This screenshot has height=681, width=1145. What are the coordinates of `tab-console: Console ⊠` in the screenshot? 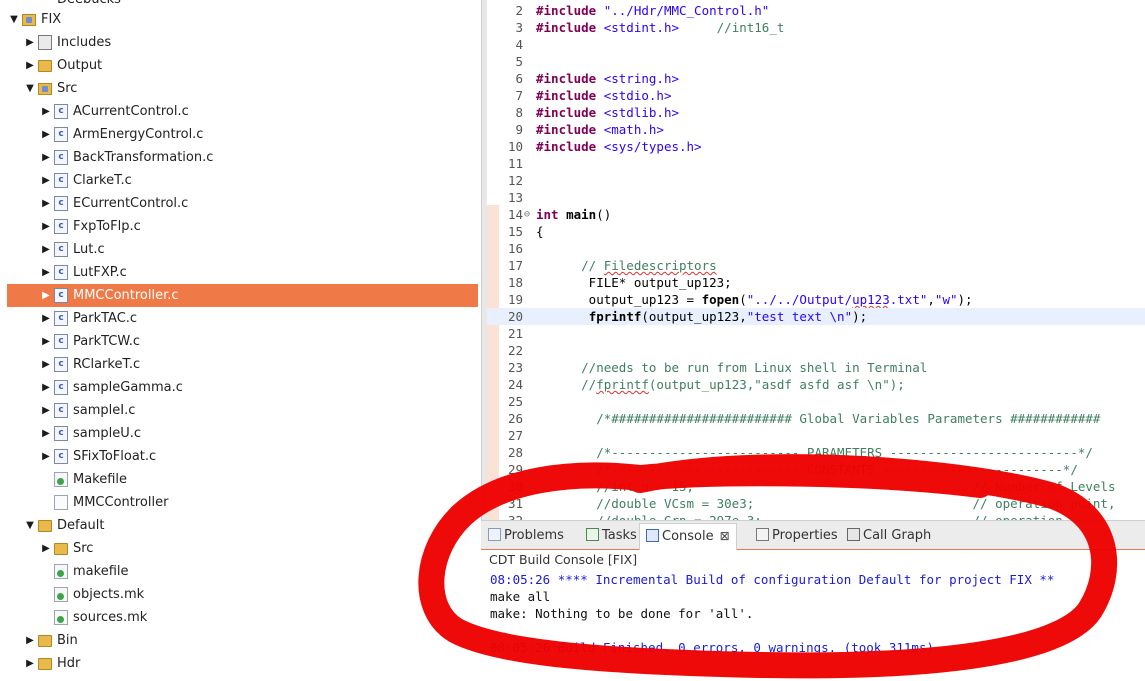 It's located at (688, 536).